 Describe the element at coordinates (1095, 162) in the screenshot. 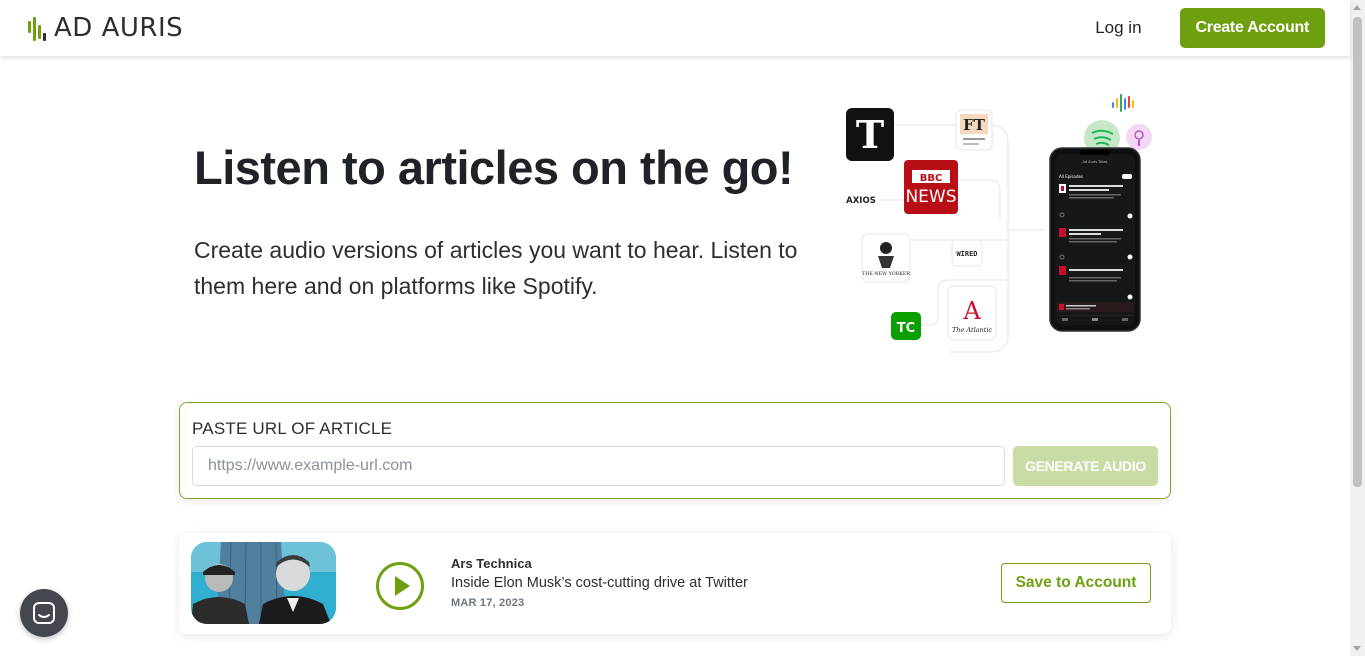

I see `svg-text: Ad Auris Titles` at that location.